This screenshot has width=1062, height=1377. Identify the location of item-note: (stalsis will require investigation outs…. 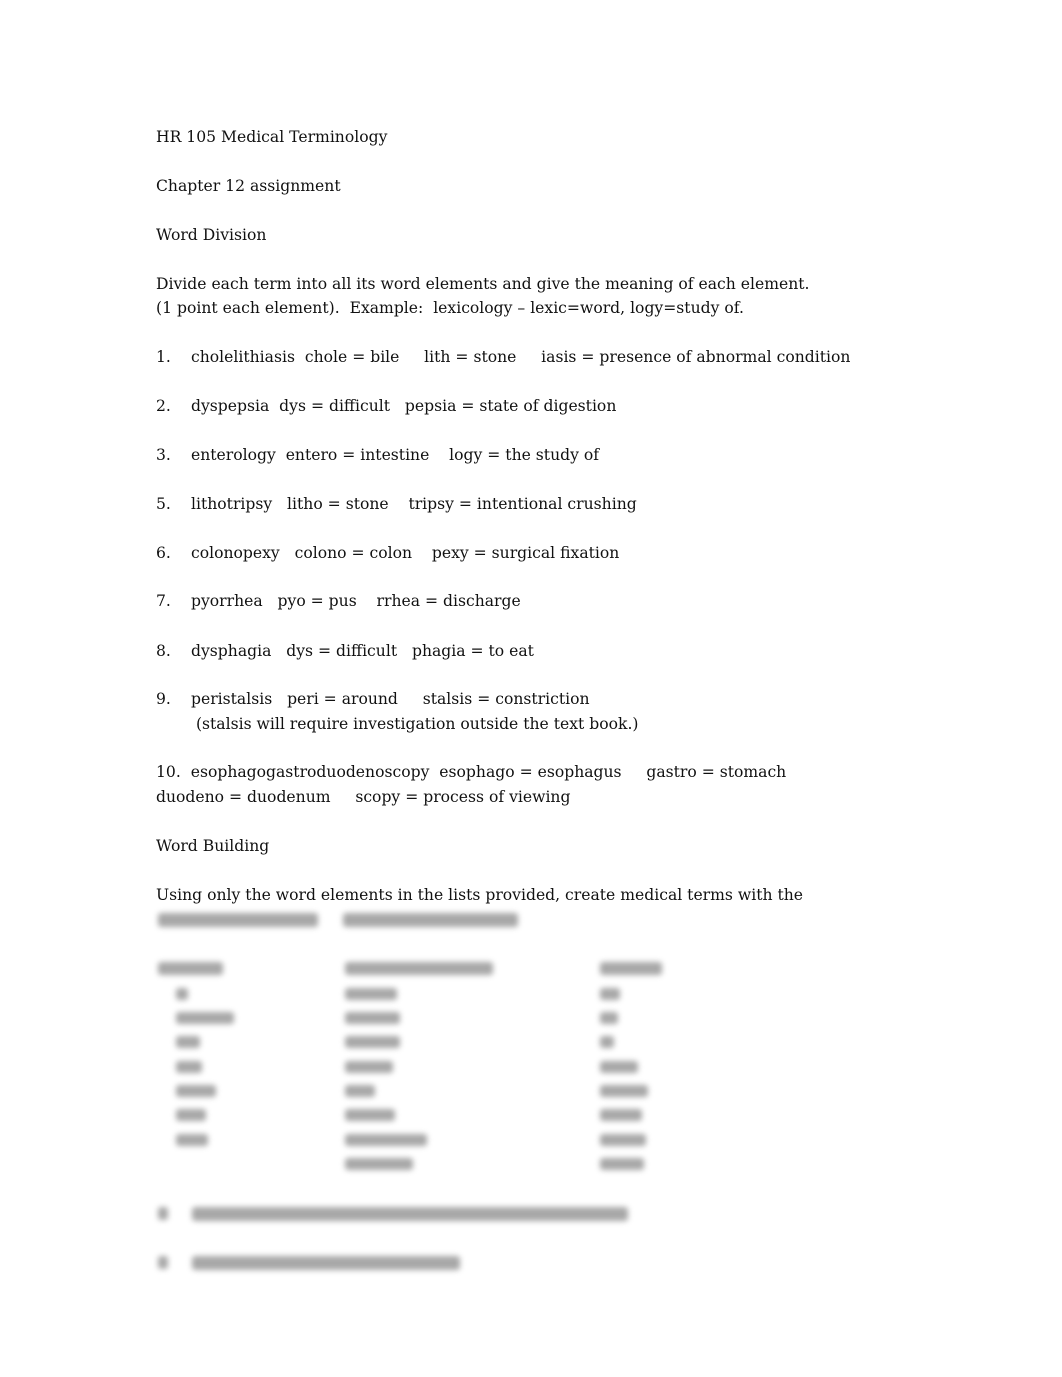
(415, 724).